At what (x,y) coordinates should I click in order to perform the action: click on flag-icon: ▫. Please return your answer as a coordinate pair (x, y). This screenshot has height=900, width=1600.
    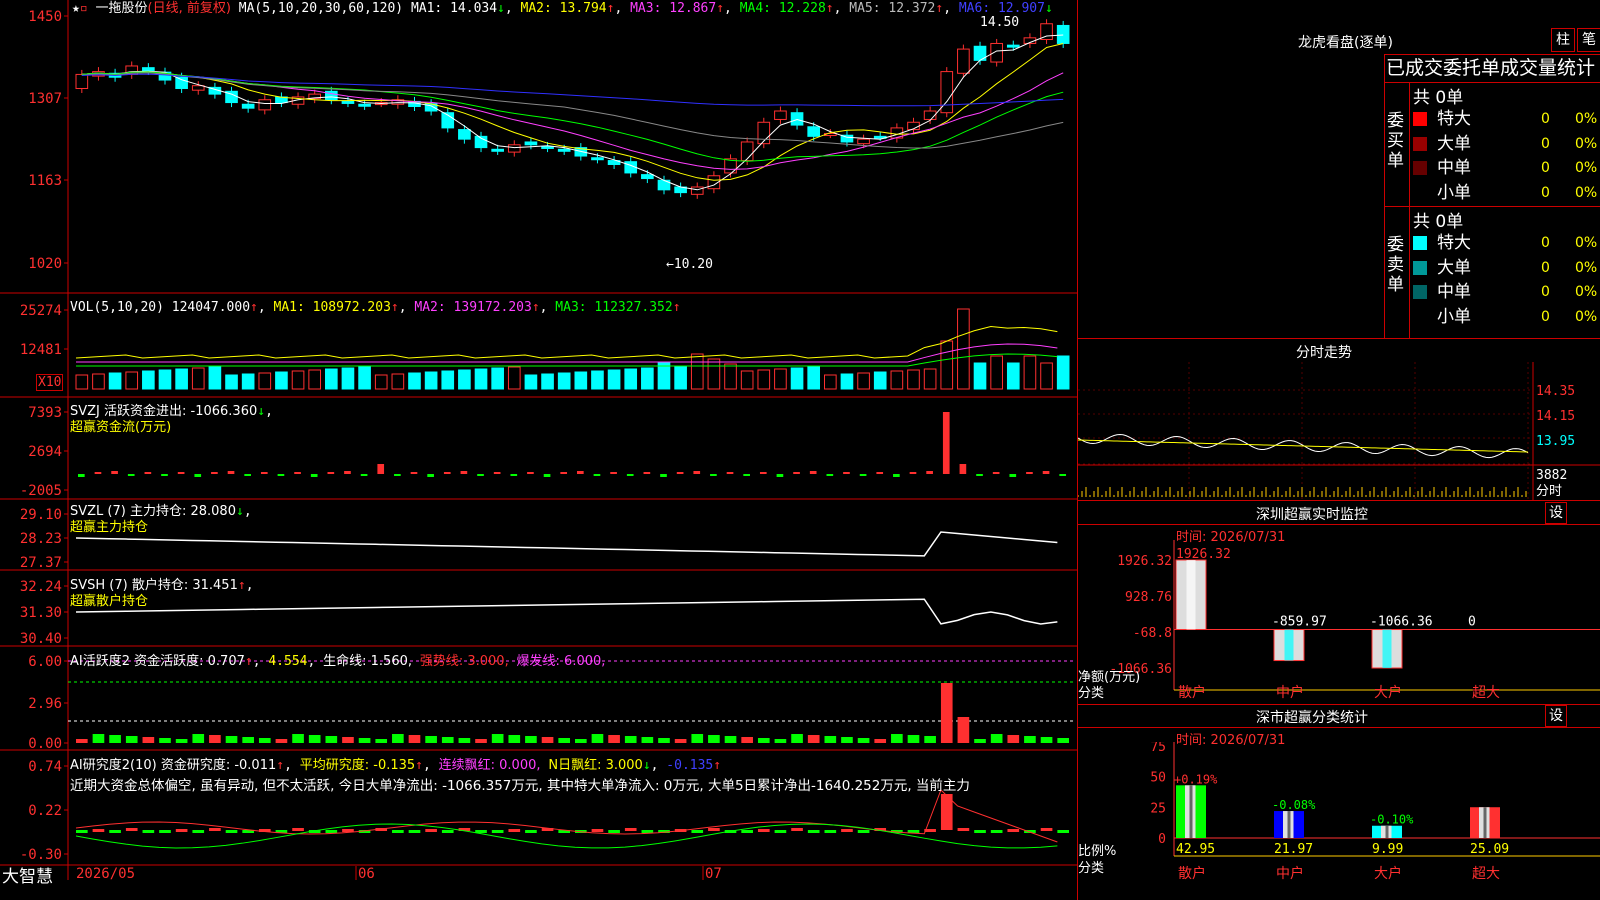
    Looking at the image, I should click on (83, 8).